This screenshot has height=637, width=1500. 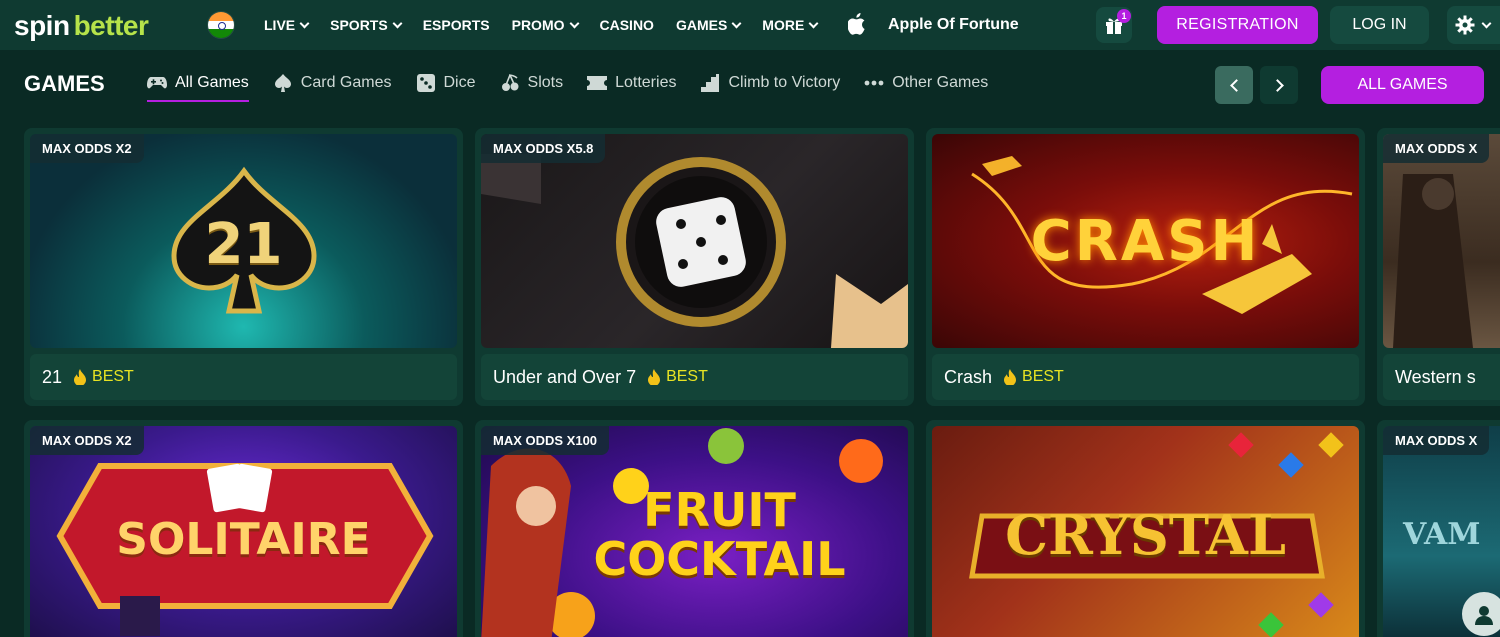 What do you see at coordinates (1435, 376) in the screenshot?
I see `game-name: Western s` at bounding box center [1435, 376].